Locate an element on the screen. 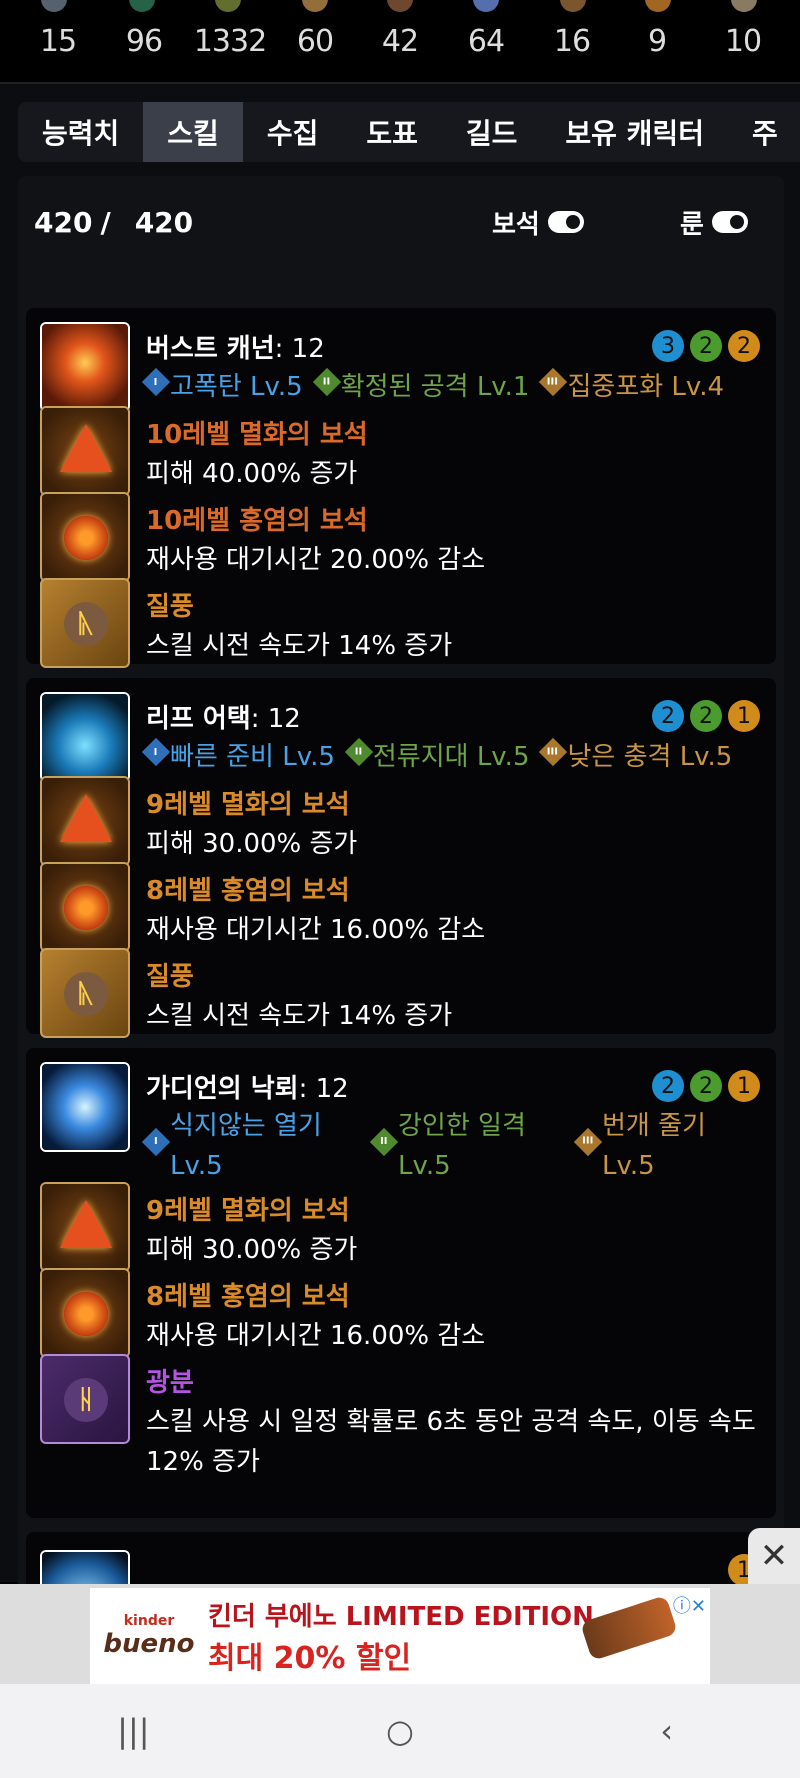 The width and height of the screenshot is (800, 1778). skill-points-row: 420 / 420 보석 룬 is located at coordinates (404, 222).